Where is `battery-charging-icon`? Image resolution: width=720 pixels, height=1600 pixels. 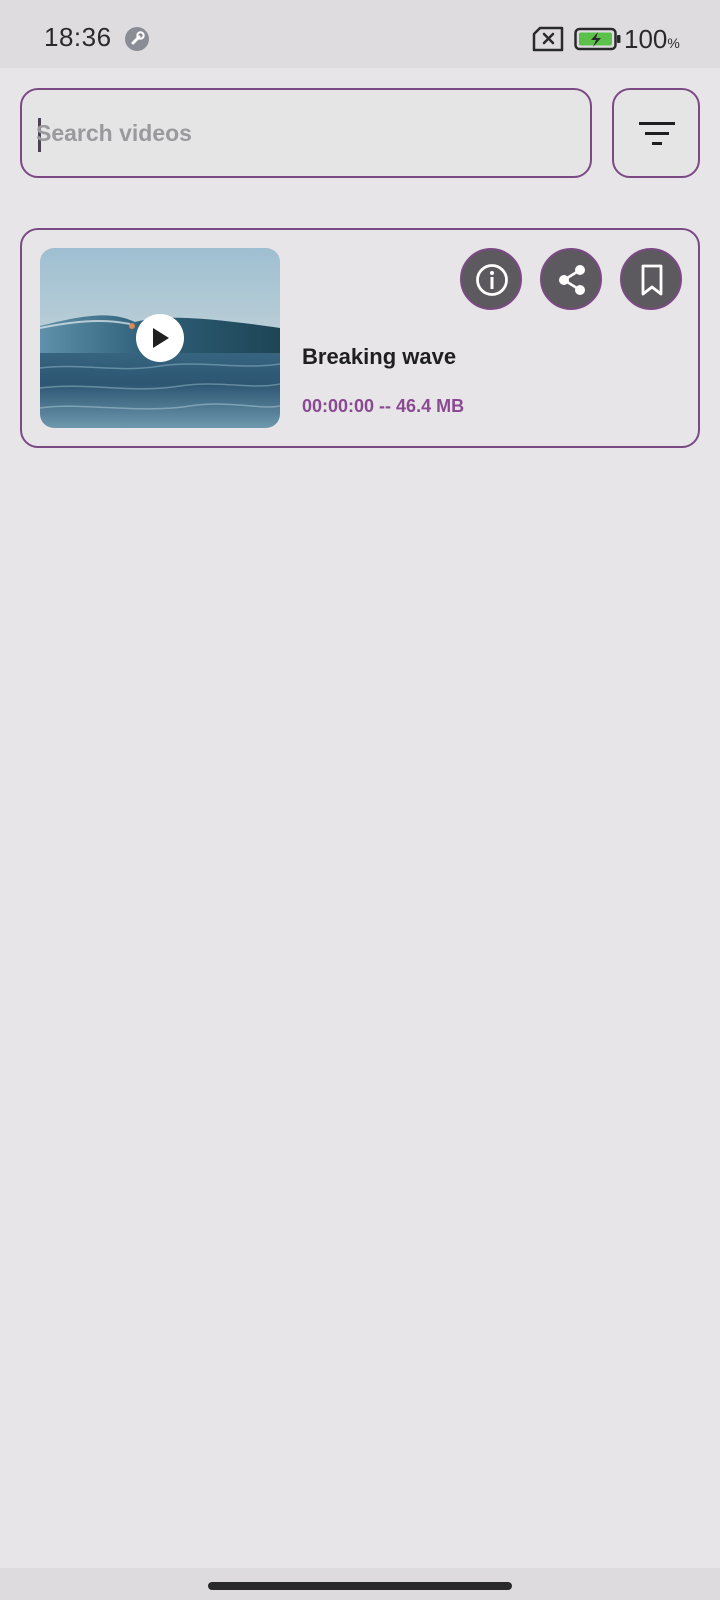
battery-charging-icon is located at coordinates (597, 39).